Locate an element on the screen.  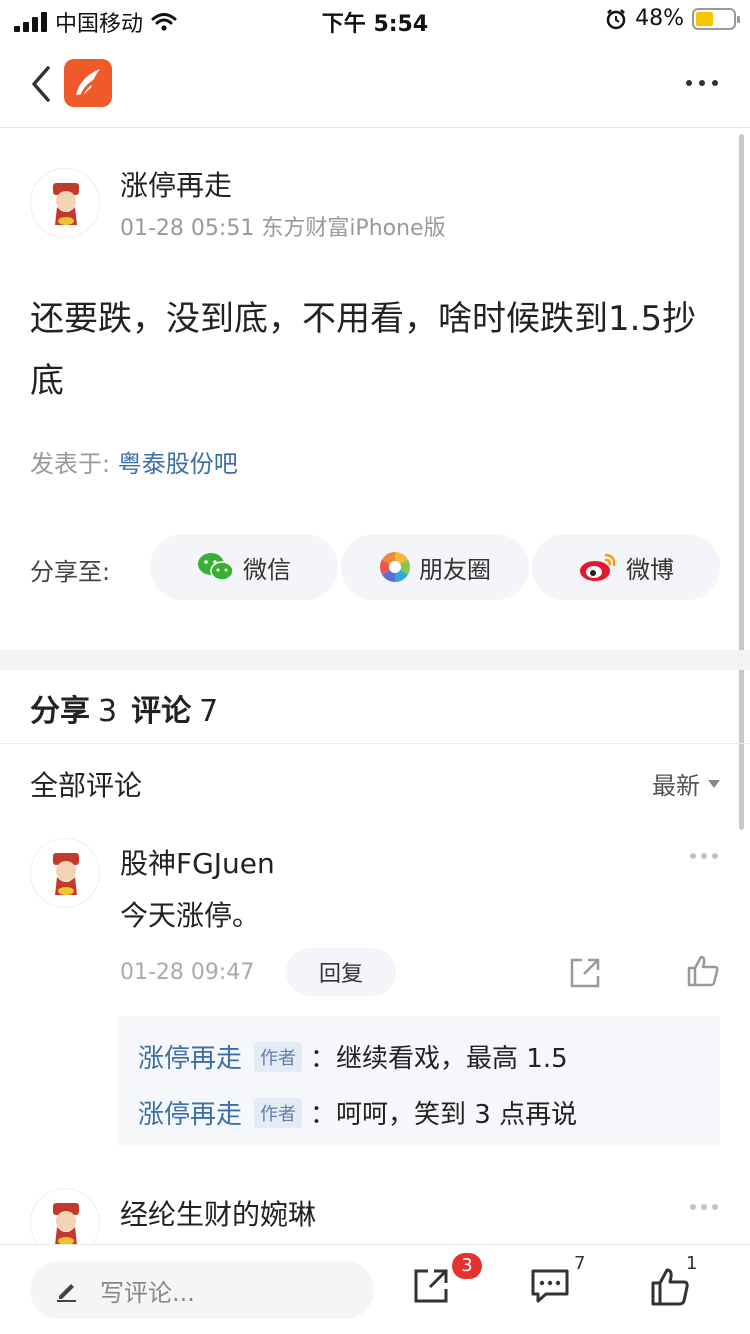
reply-item: 涨停再走 作者 ：继续看戏，最高 1.5 is located at coordinates (353, 1056).